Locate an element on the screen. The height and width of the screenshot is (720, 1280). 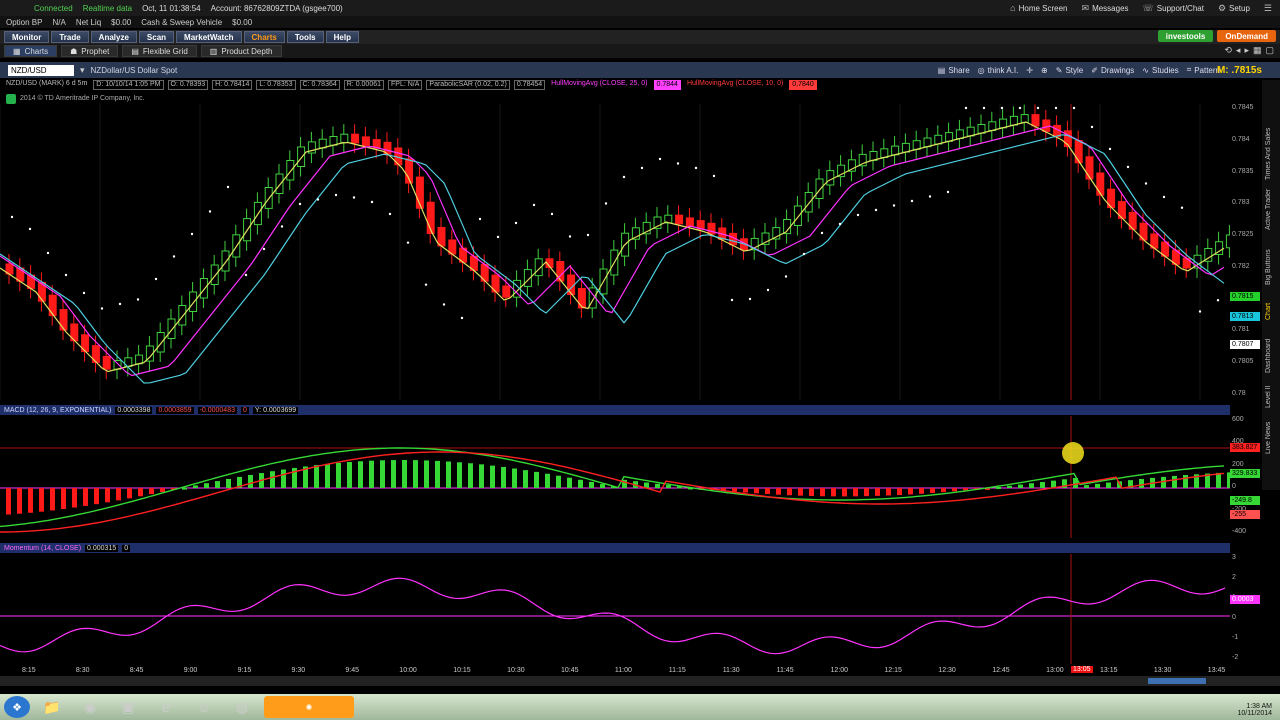
momentum-header: Momentum (14, CLOSE) 0.000315 0 is located at coordinates (615, 548).